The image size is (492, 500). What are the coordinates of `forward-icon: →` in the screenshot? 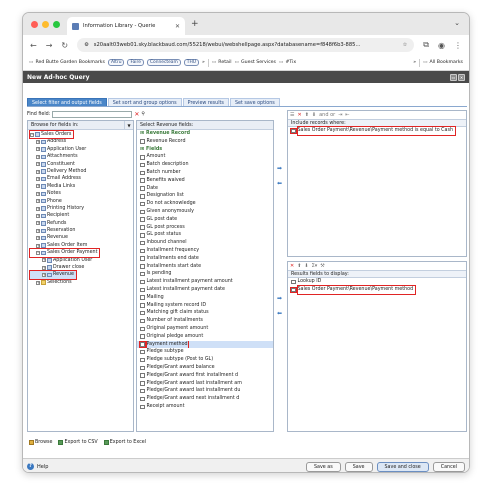 It's located at (49, 45).